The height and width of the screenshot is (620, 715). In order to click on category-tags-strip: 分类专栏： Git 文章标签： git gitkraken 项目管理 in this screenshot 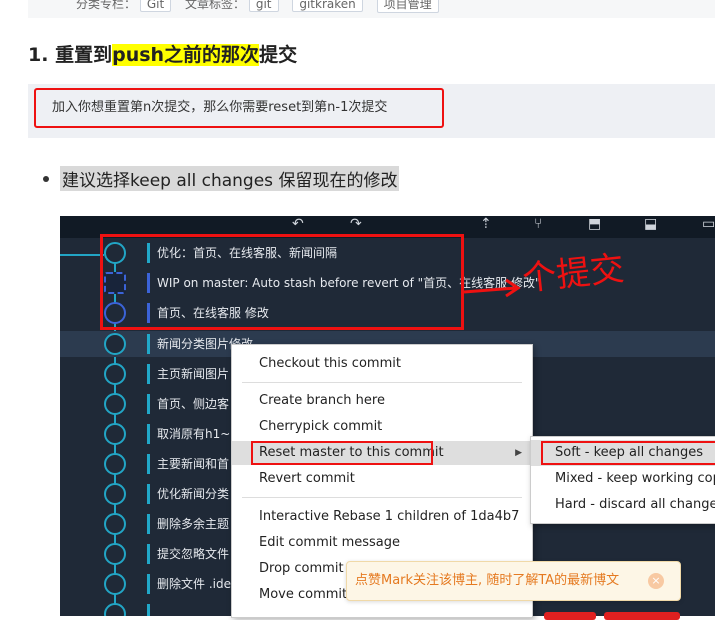, I will do `click(371, 9)`.